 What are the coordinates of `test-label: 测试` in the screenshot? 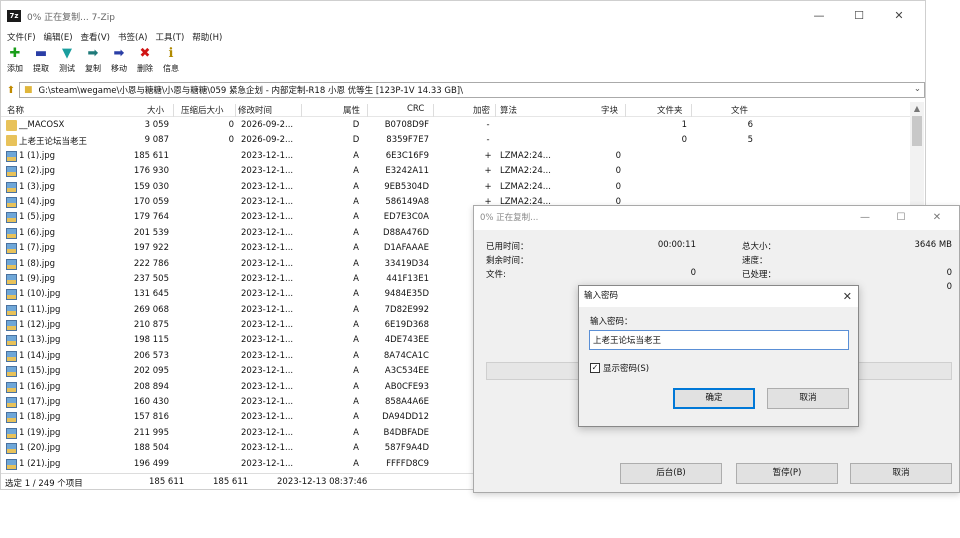 It's located at (67, 68).